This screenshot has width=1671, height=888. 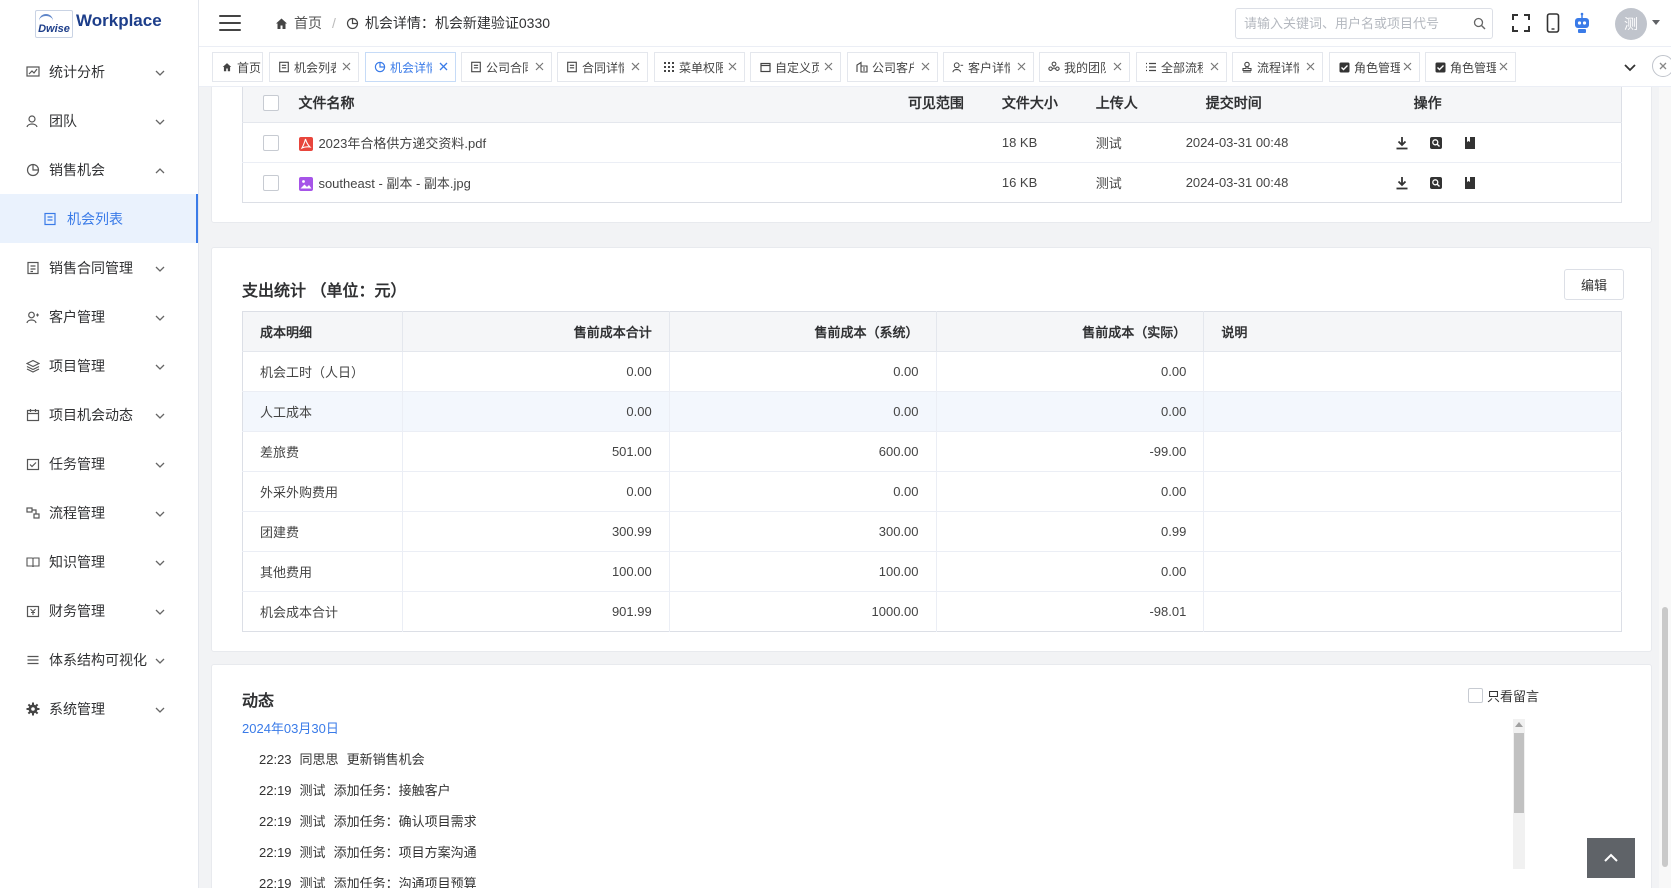 I want to click on tab-opportunity-detail: 机会详情, so click(x=410, y=67).